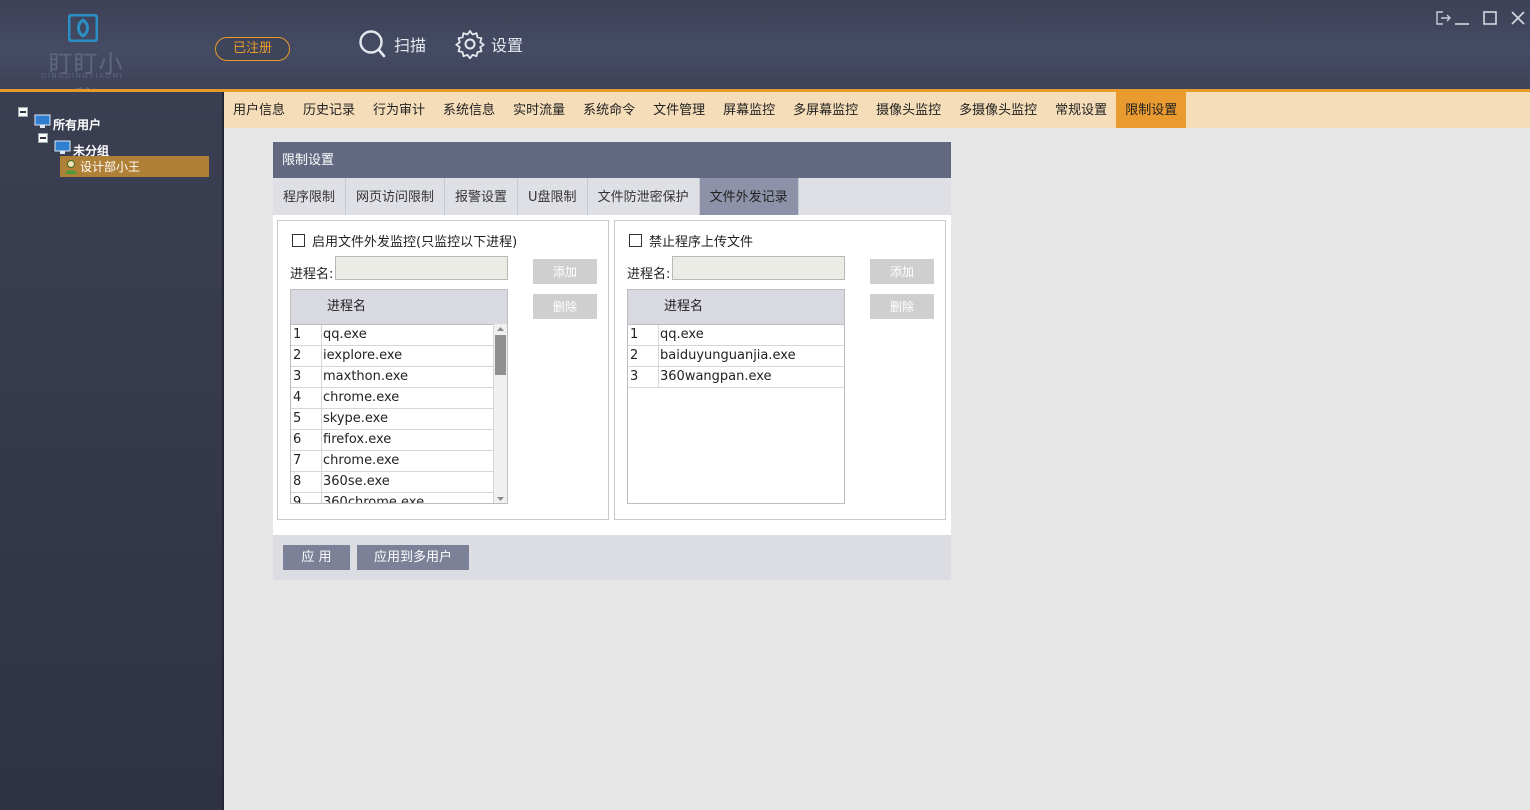 The height and width of the screenshot is (810, 1530). Describe the element at coordinates (500, 355) in the screenshot. I see `scrollbar-thumb` at that location.